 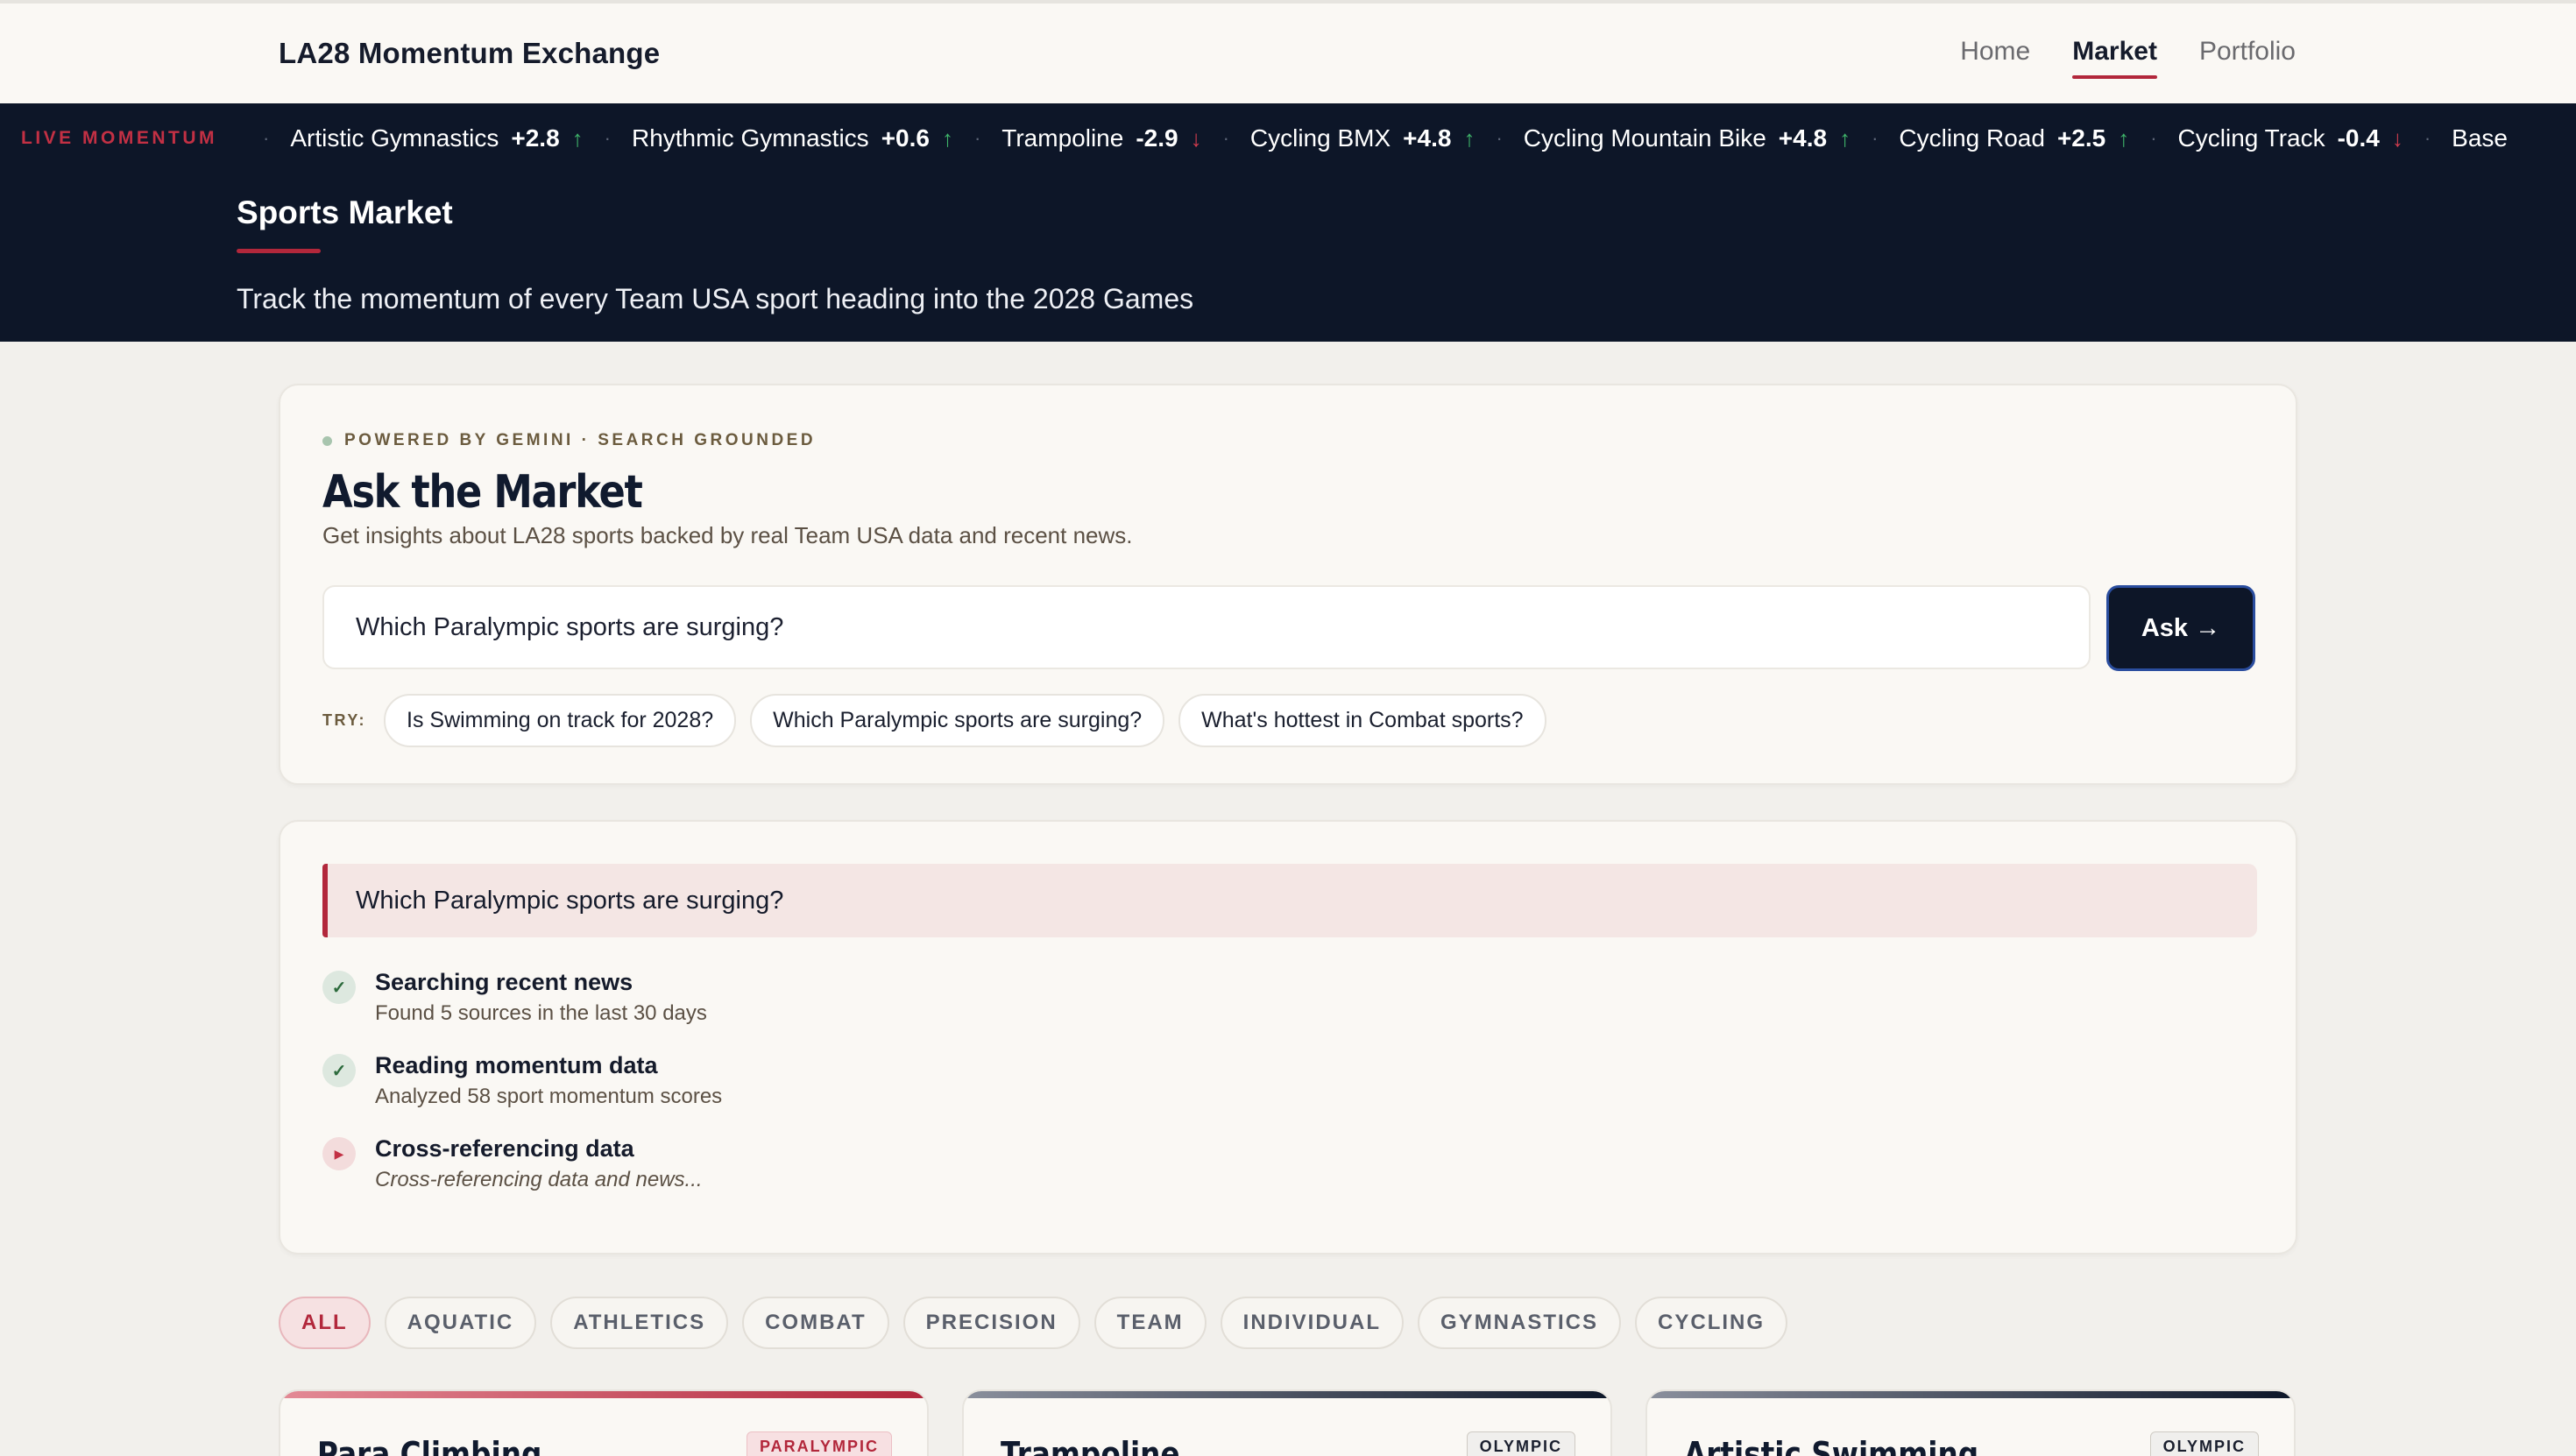 What do you see at coordinates (344, 720) in the screenshot?
I see `try-label: TRY:` at bounding box center [344, 720].